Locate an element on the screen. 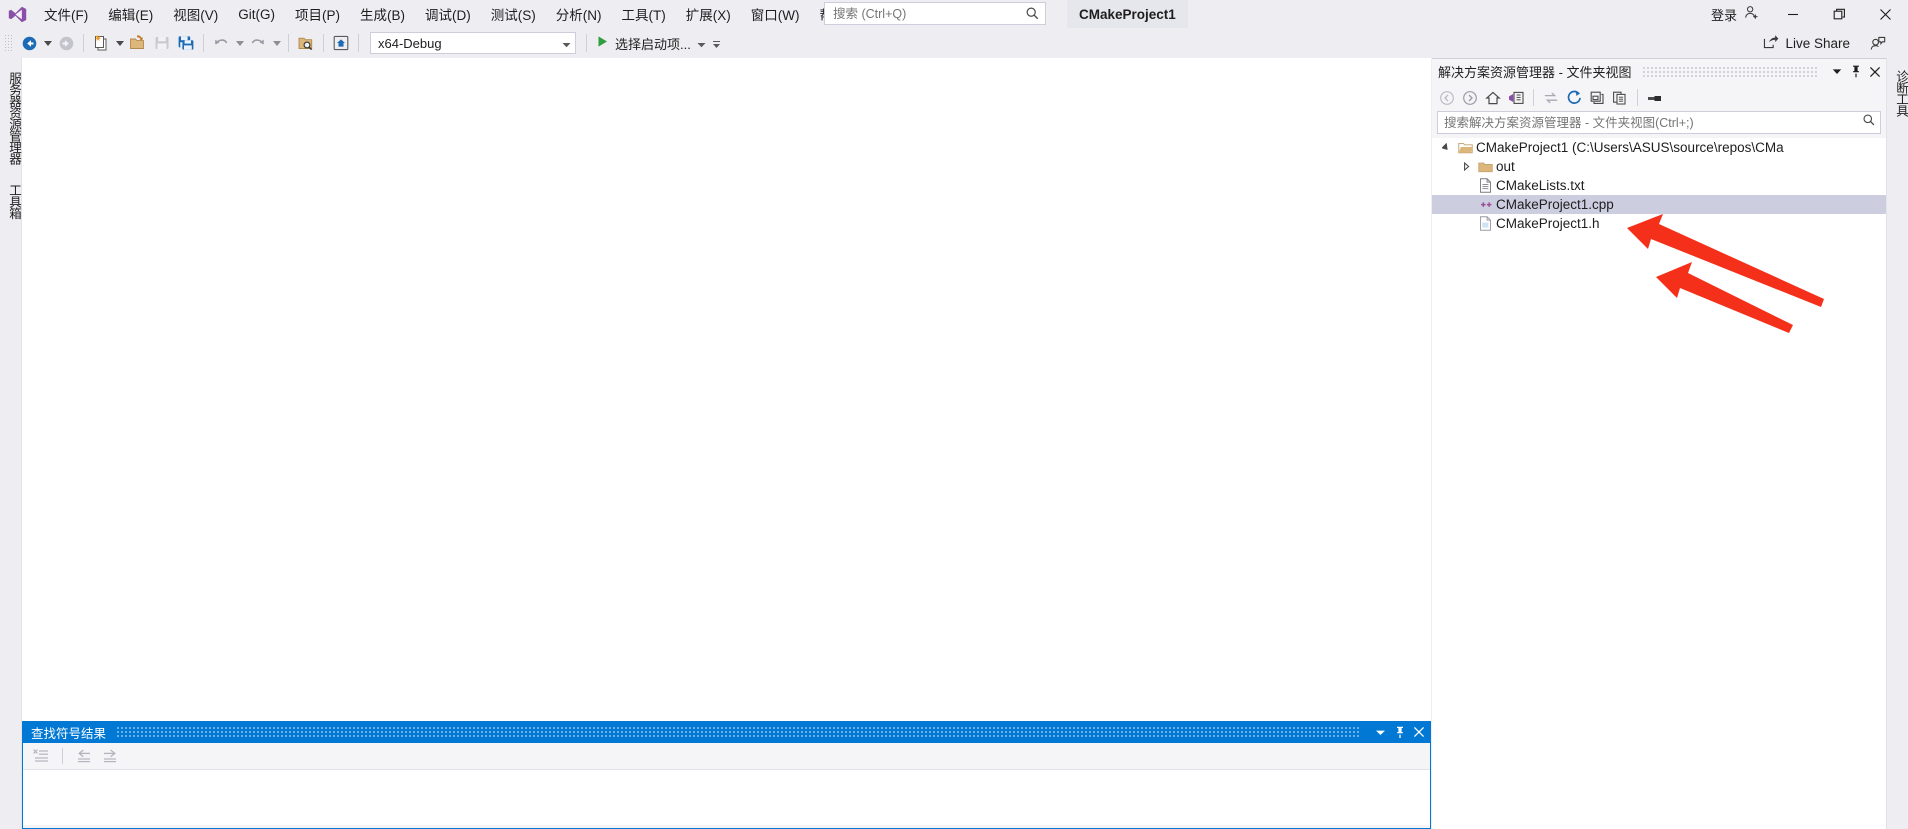 The height and width of the screenshot is (829, 1908). new-item-dropdown-icon is located at coordinates (119, 43).